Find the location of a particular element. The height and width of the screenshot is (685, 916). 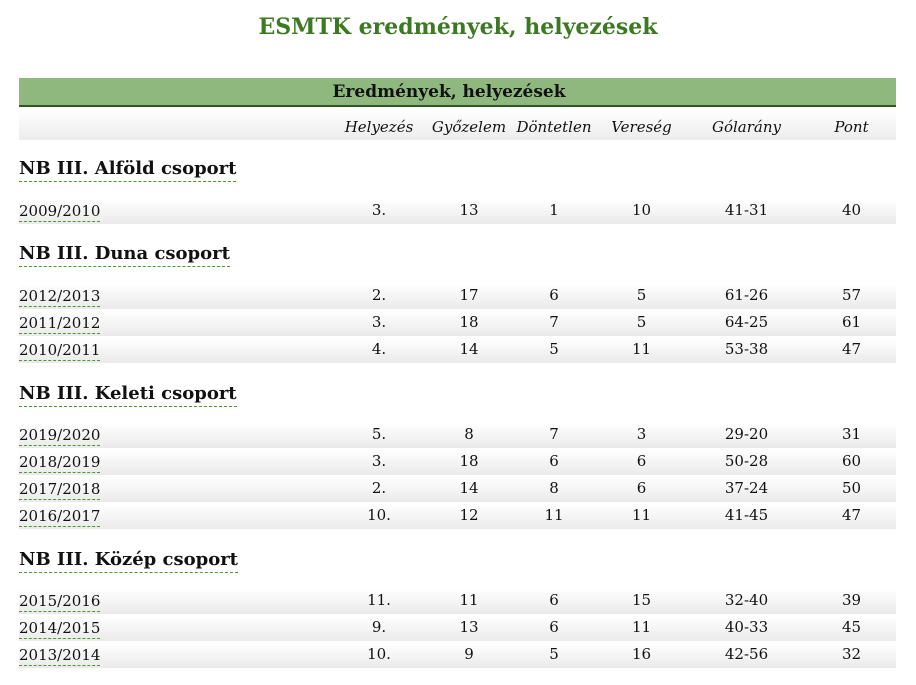

season-link: 2015/2016 is located at coordinates (60, 601).